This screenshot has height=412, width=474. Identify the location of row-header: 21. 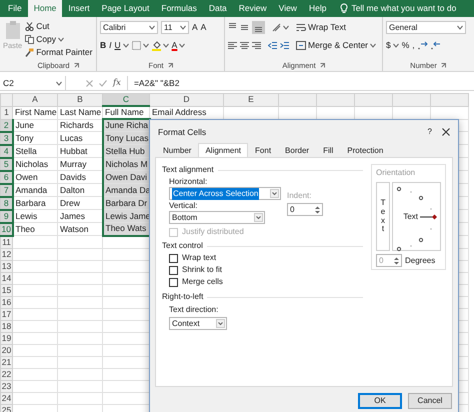
(6, 362).